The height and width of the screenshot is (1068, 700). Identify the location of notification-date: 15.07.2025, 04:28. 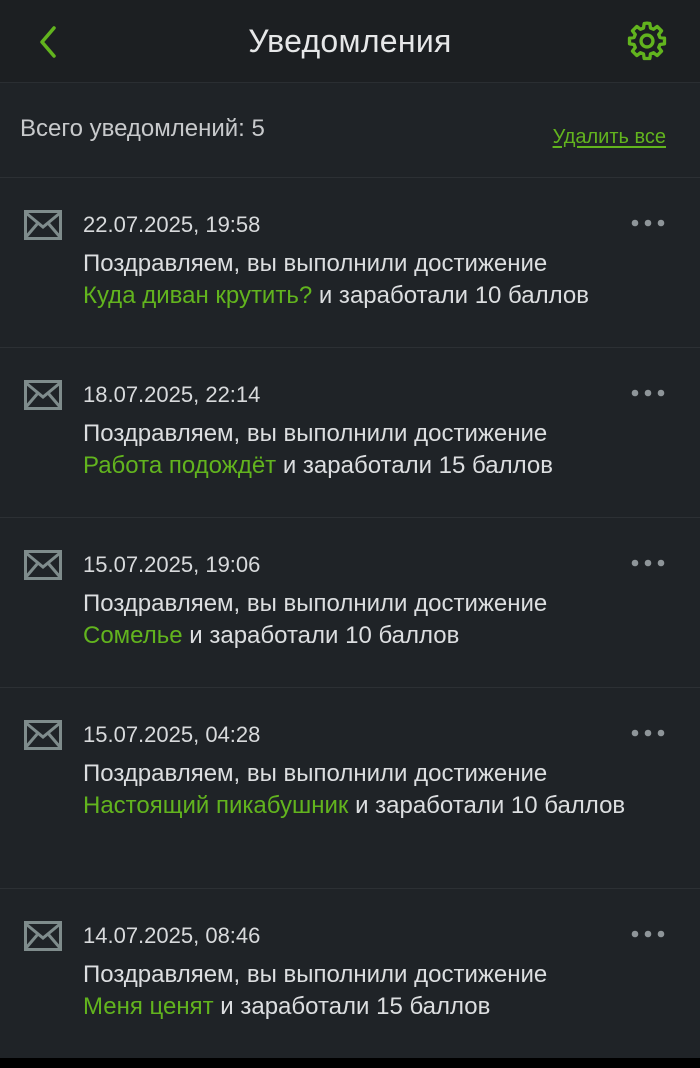
(172, 734).